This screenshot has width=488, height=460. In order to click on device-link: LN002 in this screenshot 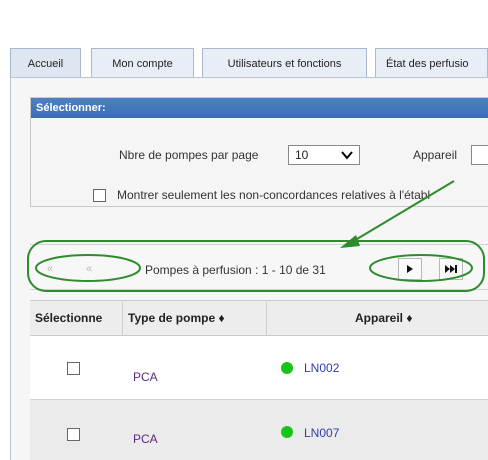, I will do `click(321, 368)`.